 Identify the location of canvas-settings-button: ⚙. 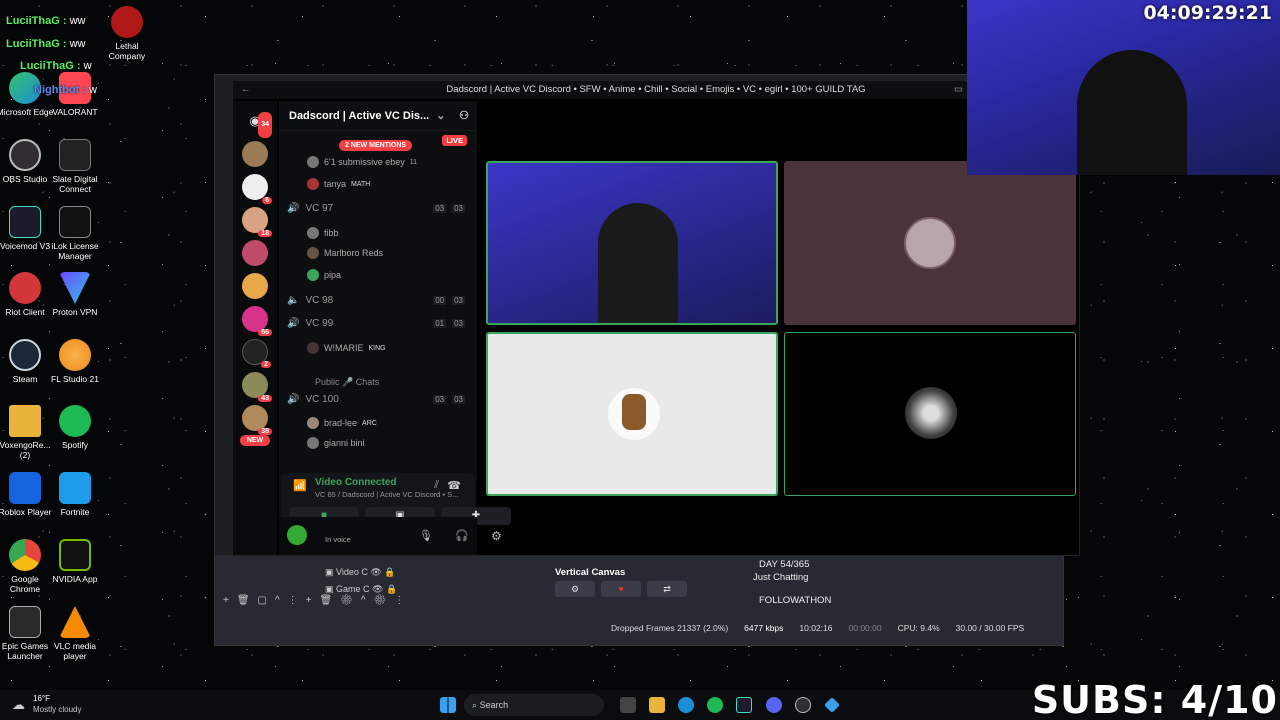
(575, 589).